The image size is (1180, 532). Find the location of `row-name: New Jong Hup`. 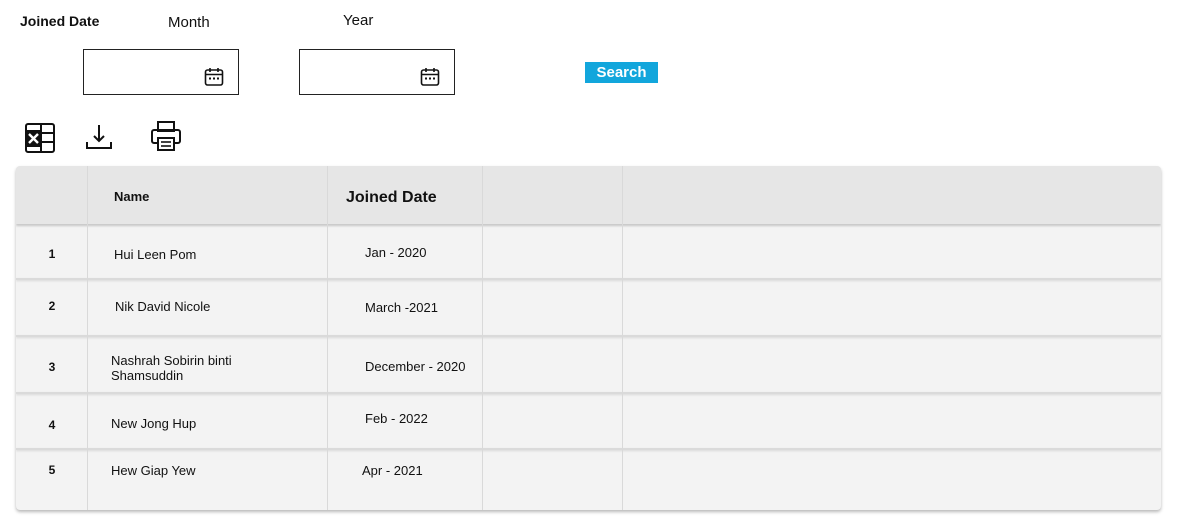

row-name: New Jong Hup is located at coordinates (154, 423).